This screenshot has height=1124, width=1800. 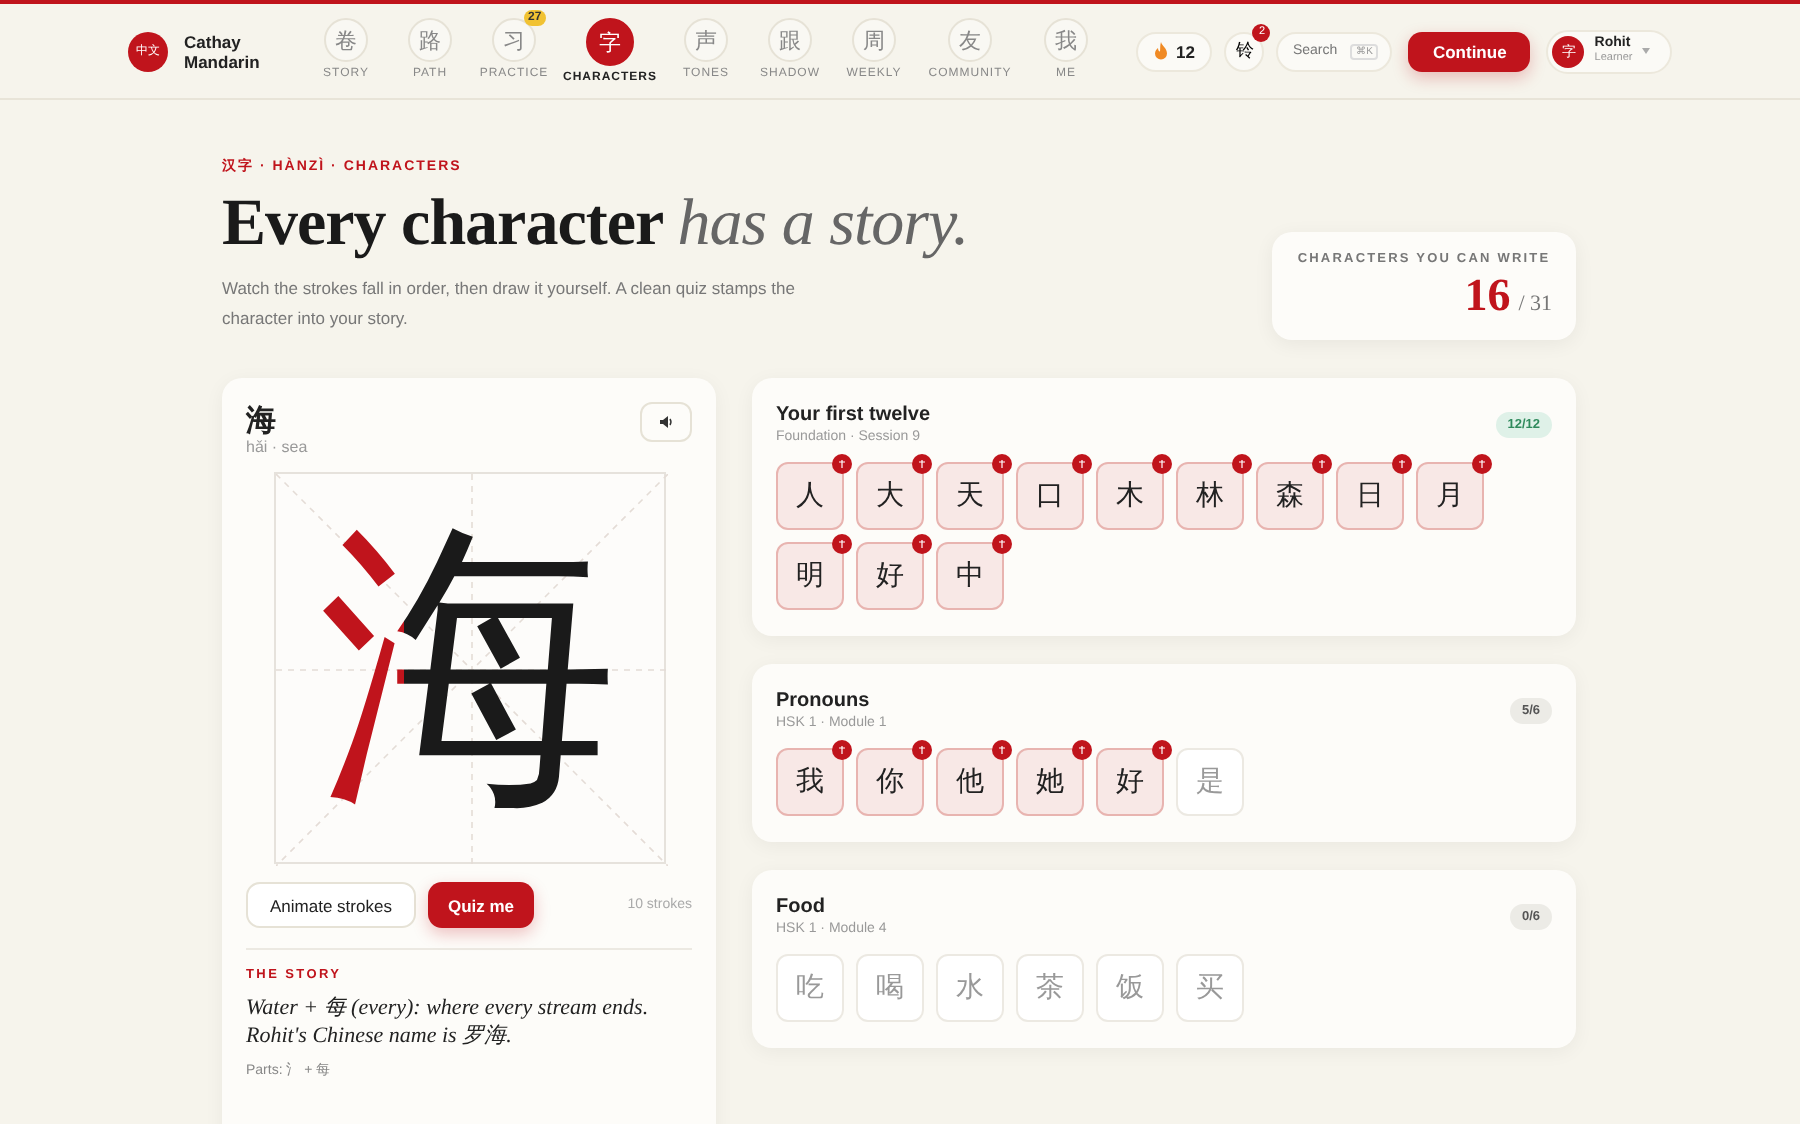 I want to click on continue-button: Continue, so click(x=1469, y=51).